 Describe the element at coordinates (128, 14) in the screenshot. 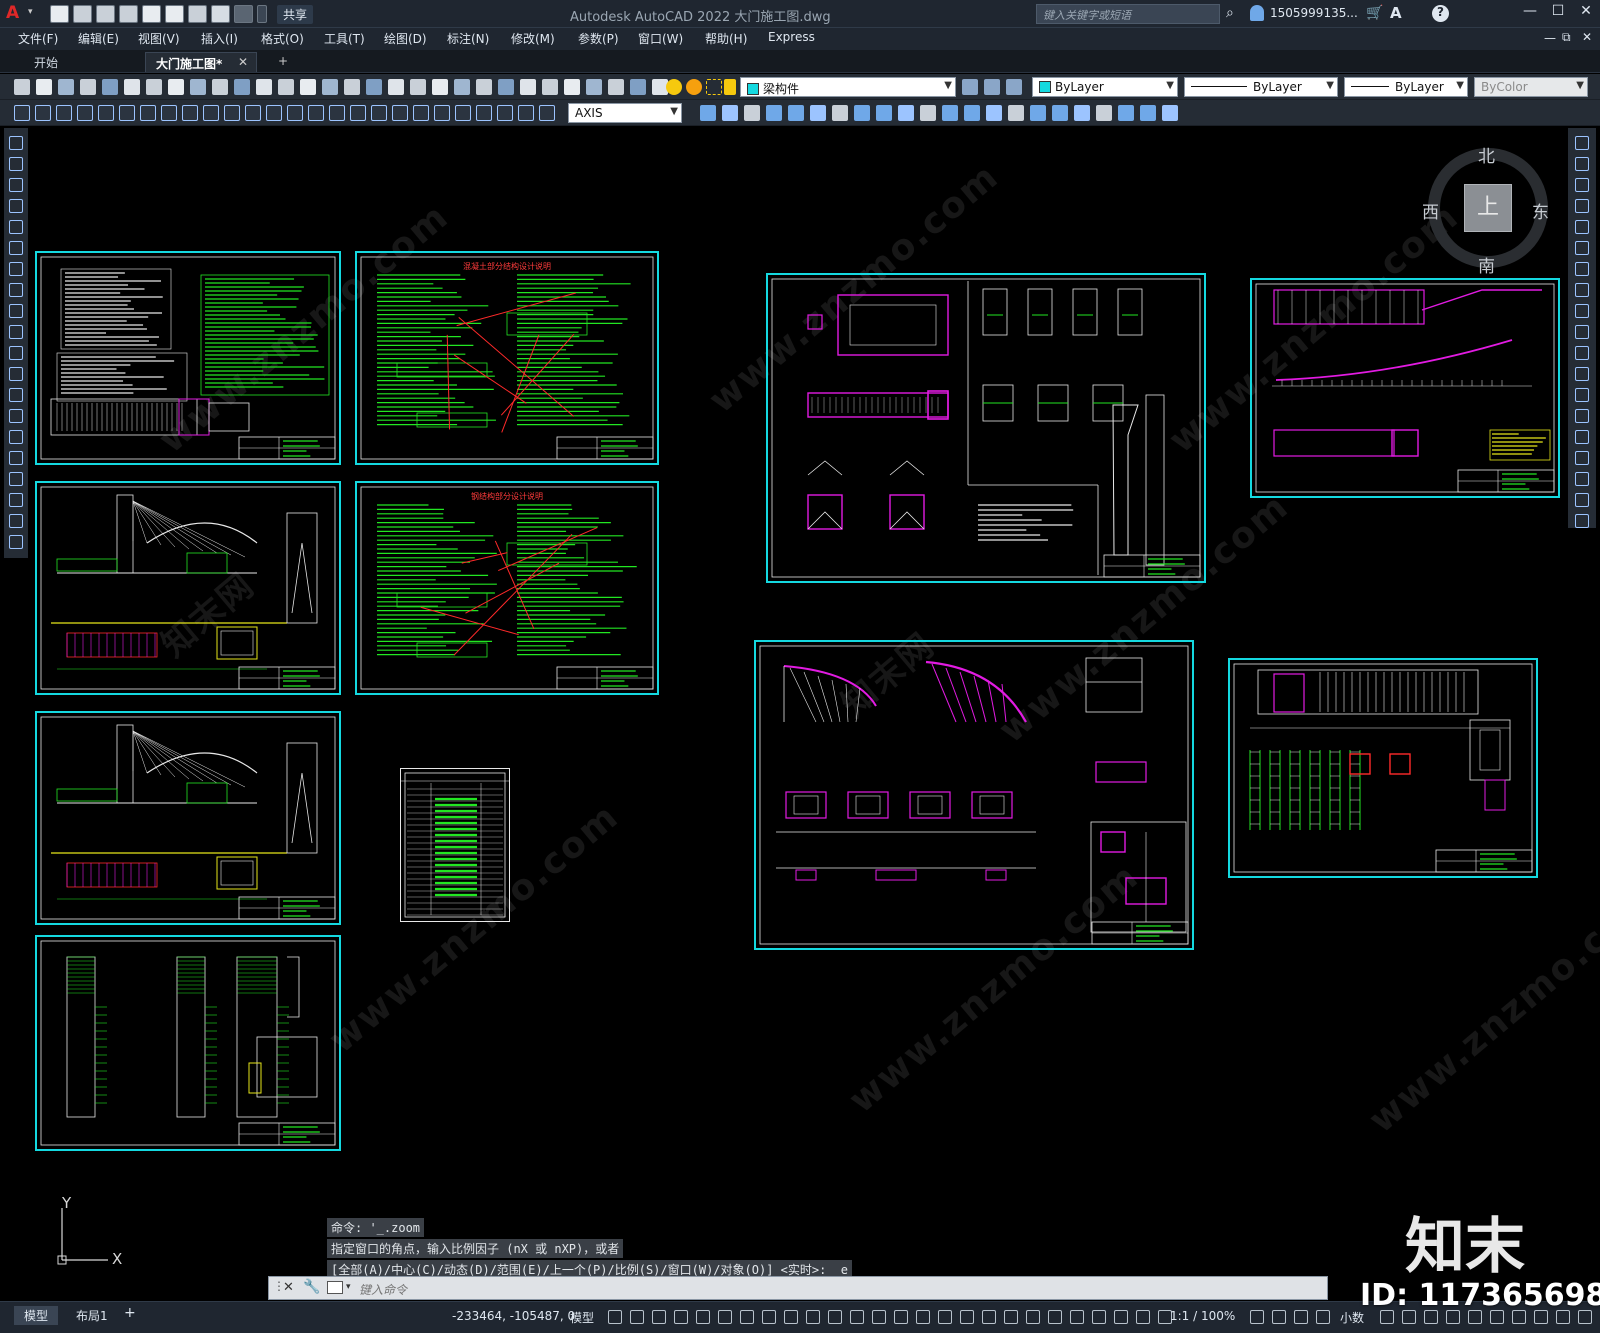

I see `save-as-icon` at that location.